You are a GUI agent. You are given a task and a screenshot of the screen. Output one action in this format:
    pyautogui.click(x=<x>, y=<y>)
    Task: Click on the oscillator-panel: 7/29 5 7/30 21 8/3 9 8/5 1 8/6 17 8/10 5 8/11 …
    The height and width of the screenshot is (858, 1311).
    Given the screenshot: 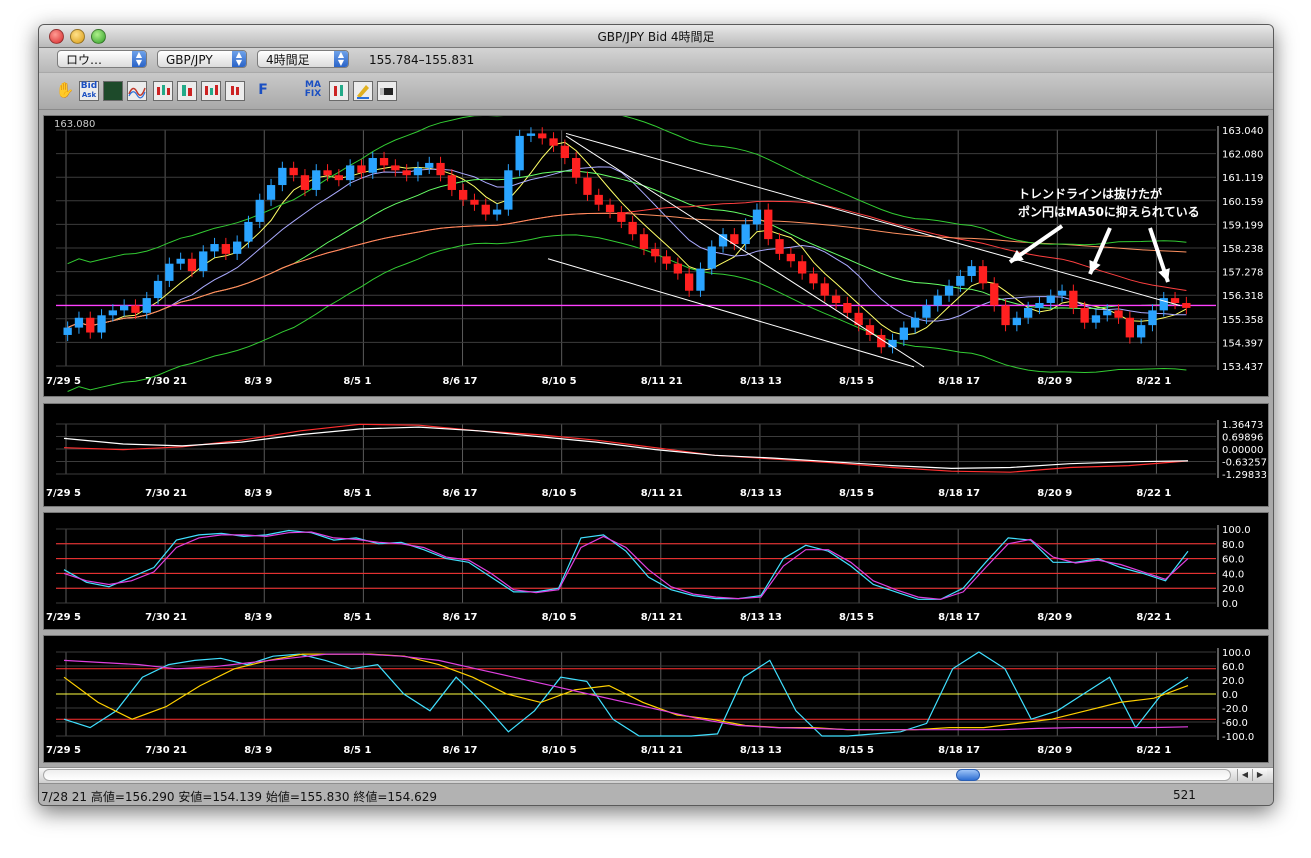 What is the action you would take?
    pyautogui.click(x=656, y=699)
    